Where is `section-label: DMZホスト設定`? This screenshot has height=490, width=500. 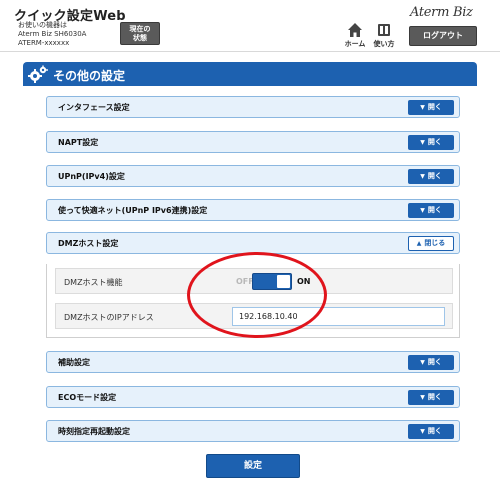 section-label: DMZホスト設定 is located at coordinates (88, 243).